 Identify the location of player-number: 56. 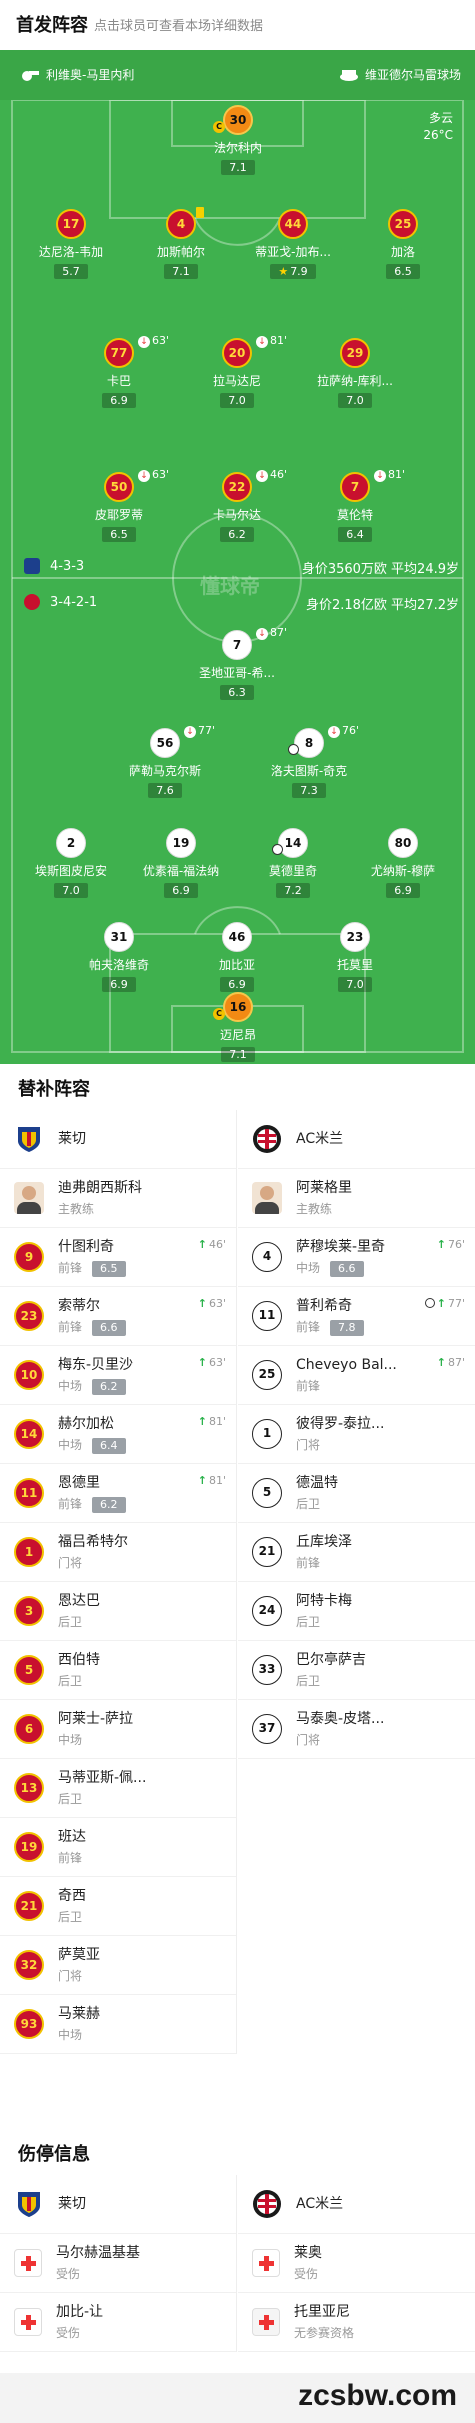
(165, 743).